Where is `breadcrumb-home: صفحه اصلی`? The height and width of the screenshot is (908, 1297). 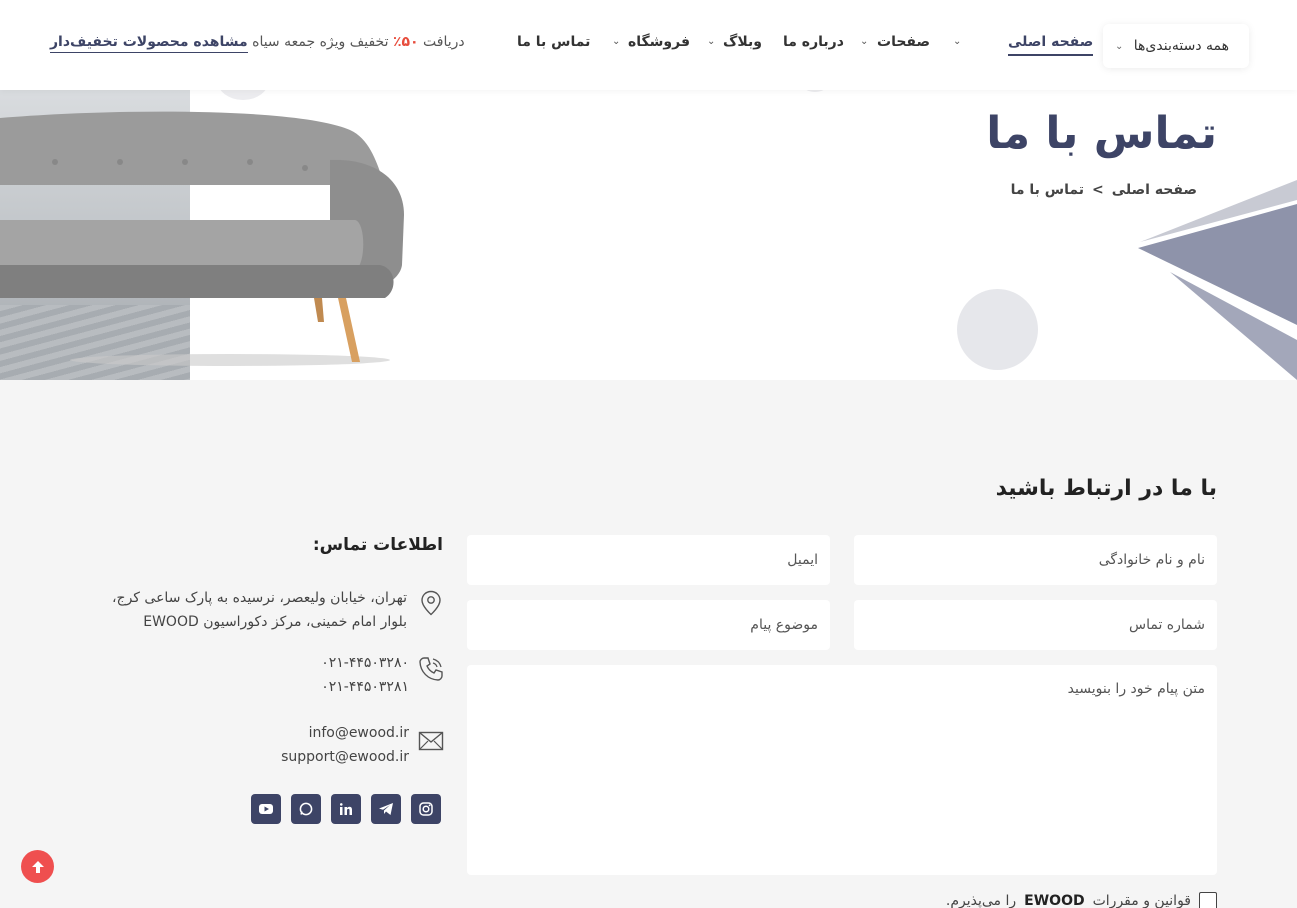 breadcrumb-home: صفحه اصلی is located at coordinates (1154, 190).